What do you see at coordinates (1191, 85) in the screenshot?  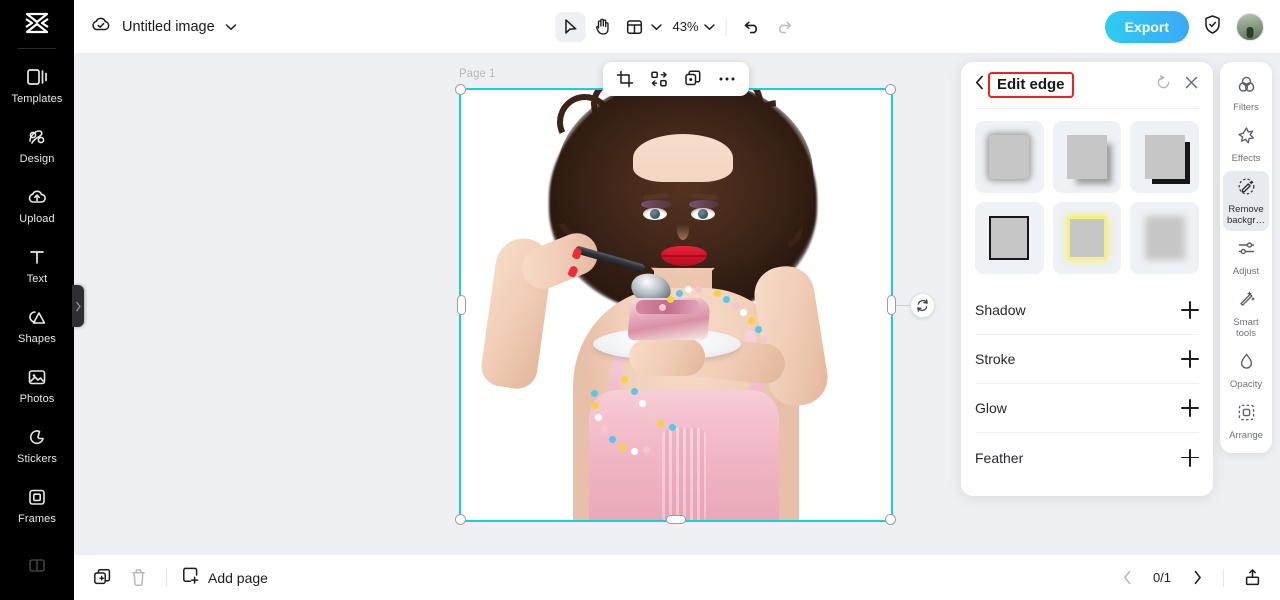 I see `panel-close-button` at bounding box center [1191, 85].